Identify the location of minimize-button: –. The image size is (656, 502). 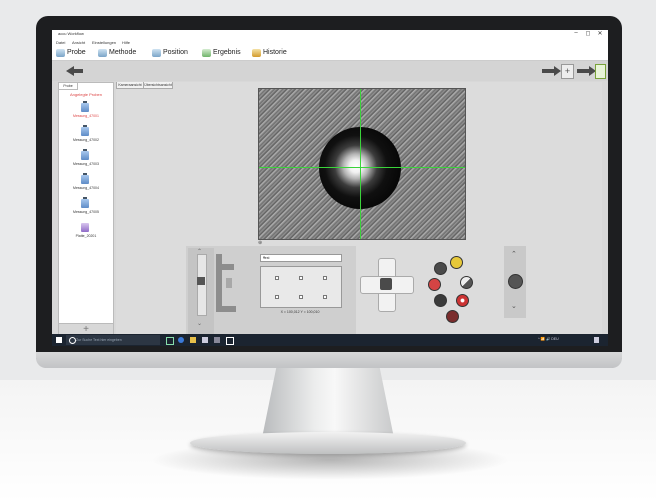
(576, 33).